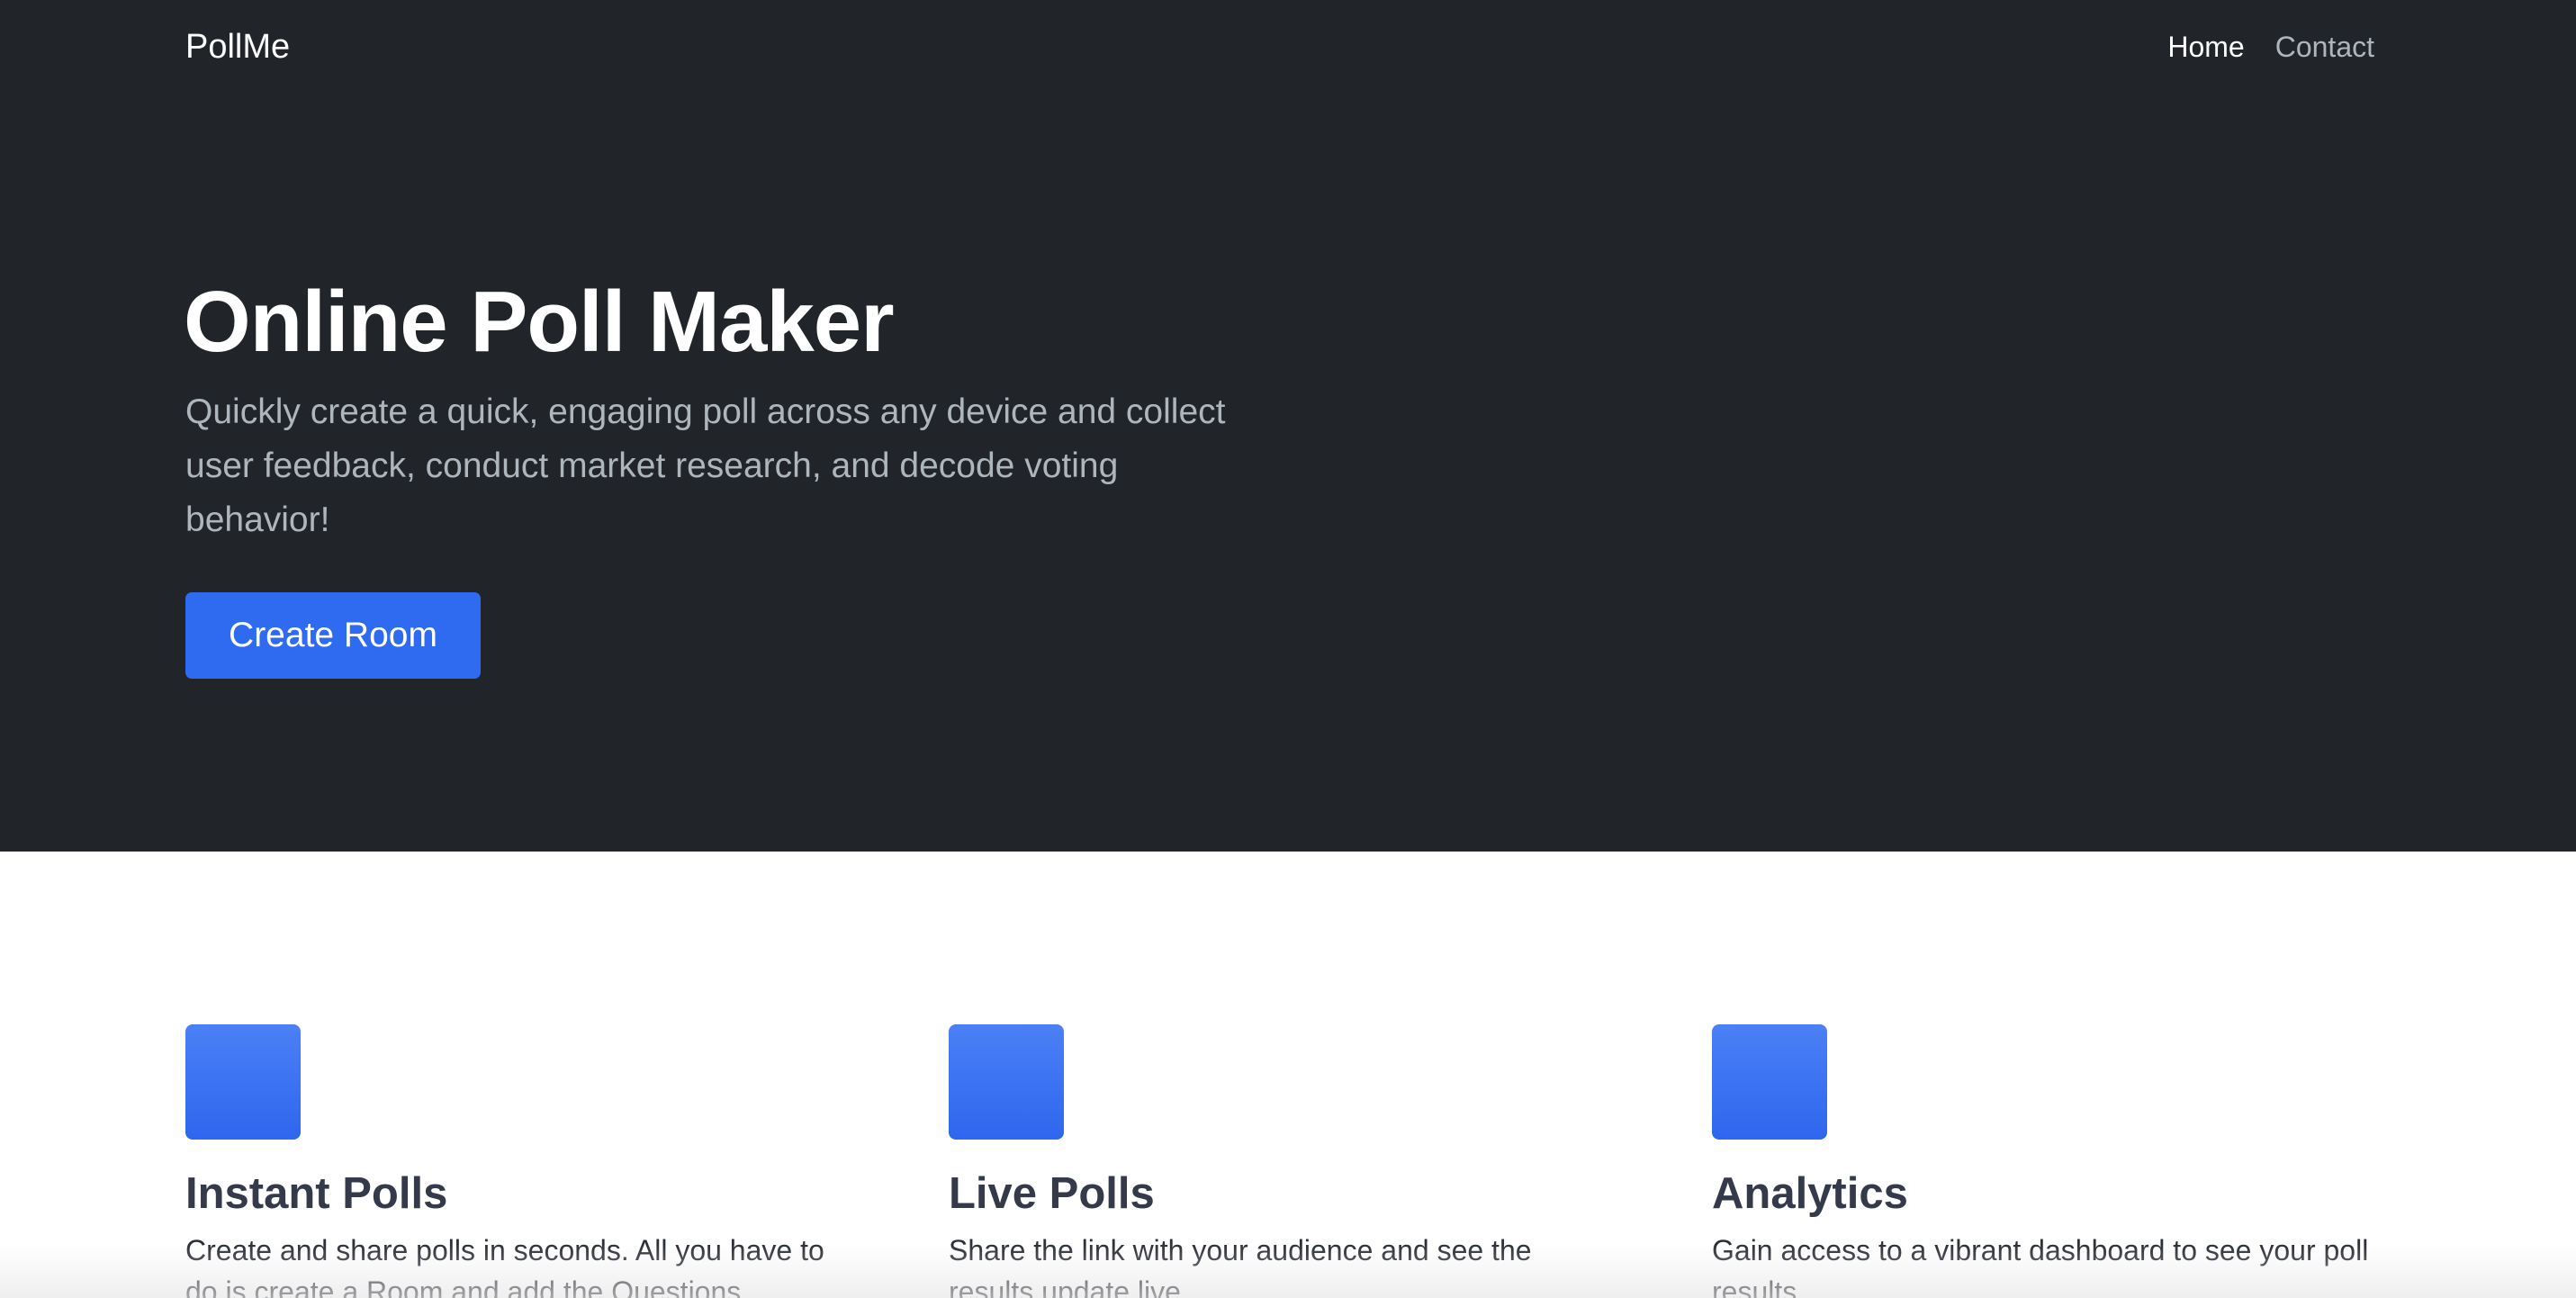  I want to click on feature-title: Analytics, so click(1810, 1193).